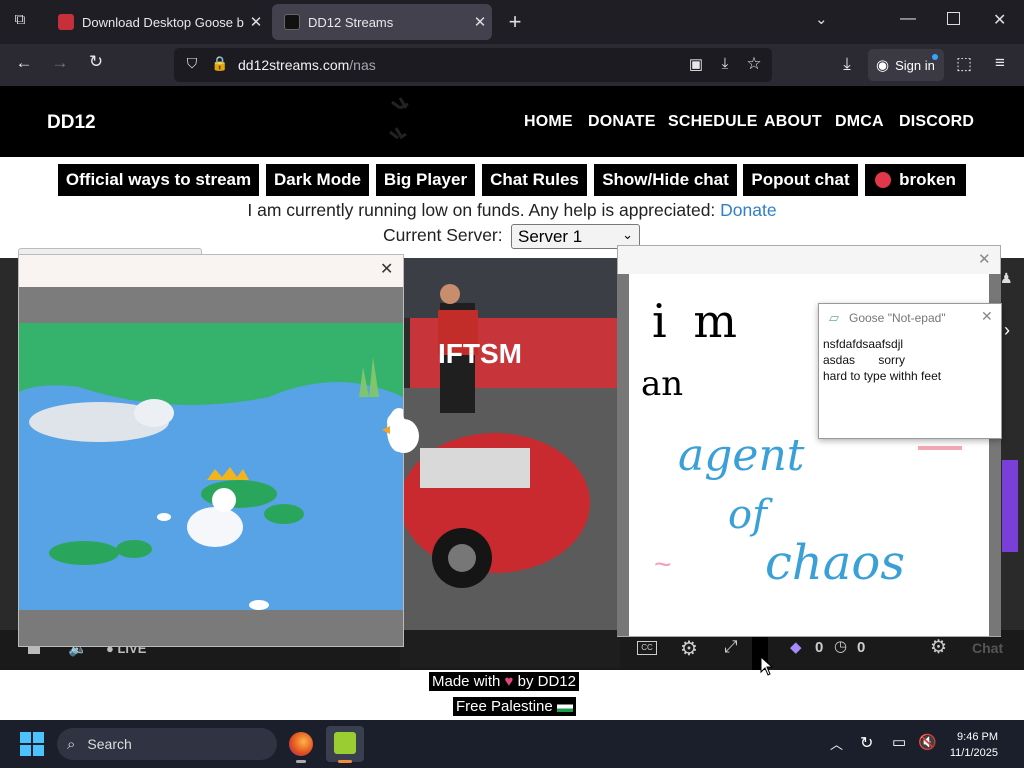  What do you see at coordinates (754, 64) in the screenshot?
I see `bookmark-star-icon: ☆` at bounding box center [754, 64].